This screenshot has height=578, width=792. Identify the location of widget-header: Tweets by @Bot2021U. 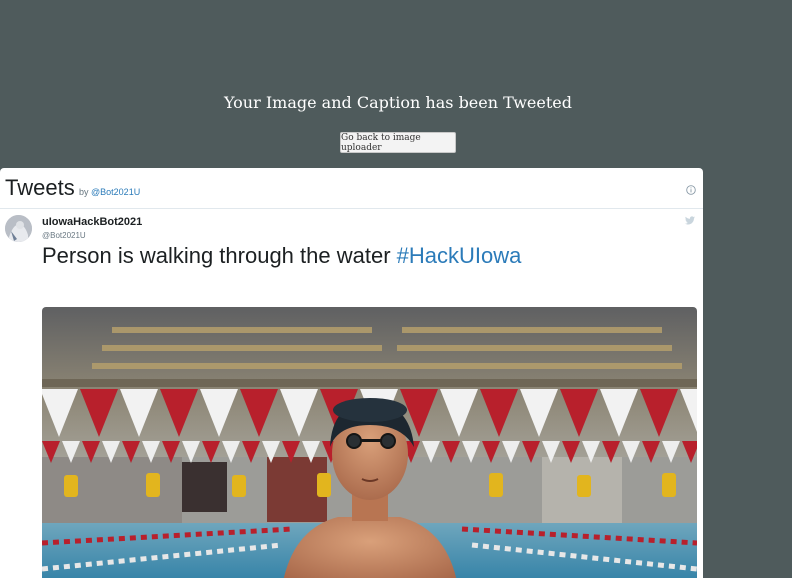
(351, 188).